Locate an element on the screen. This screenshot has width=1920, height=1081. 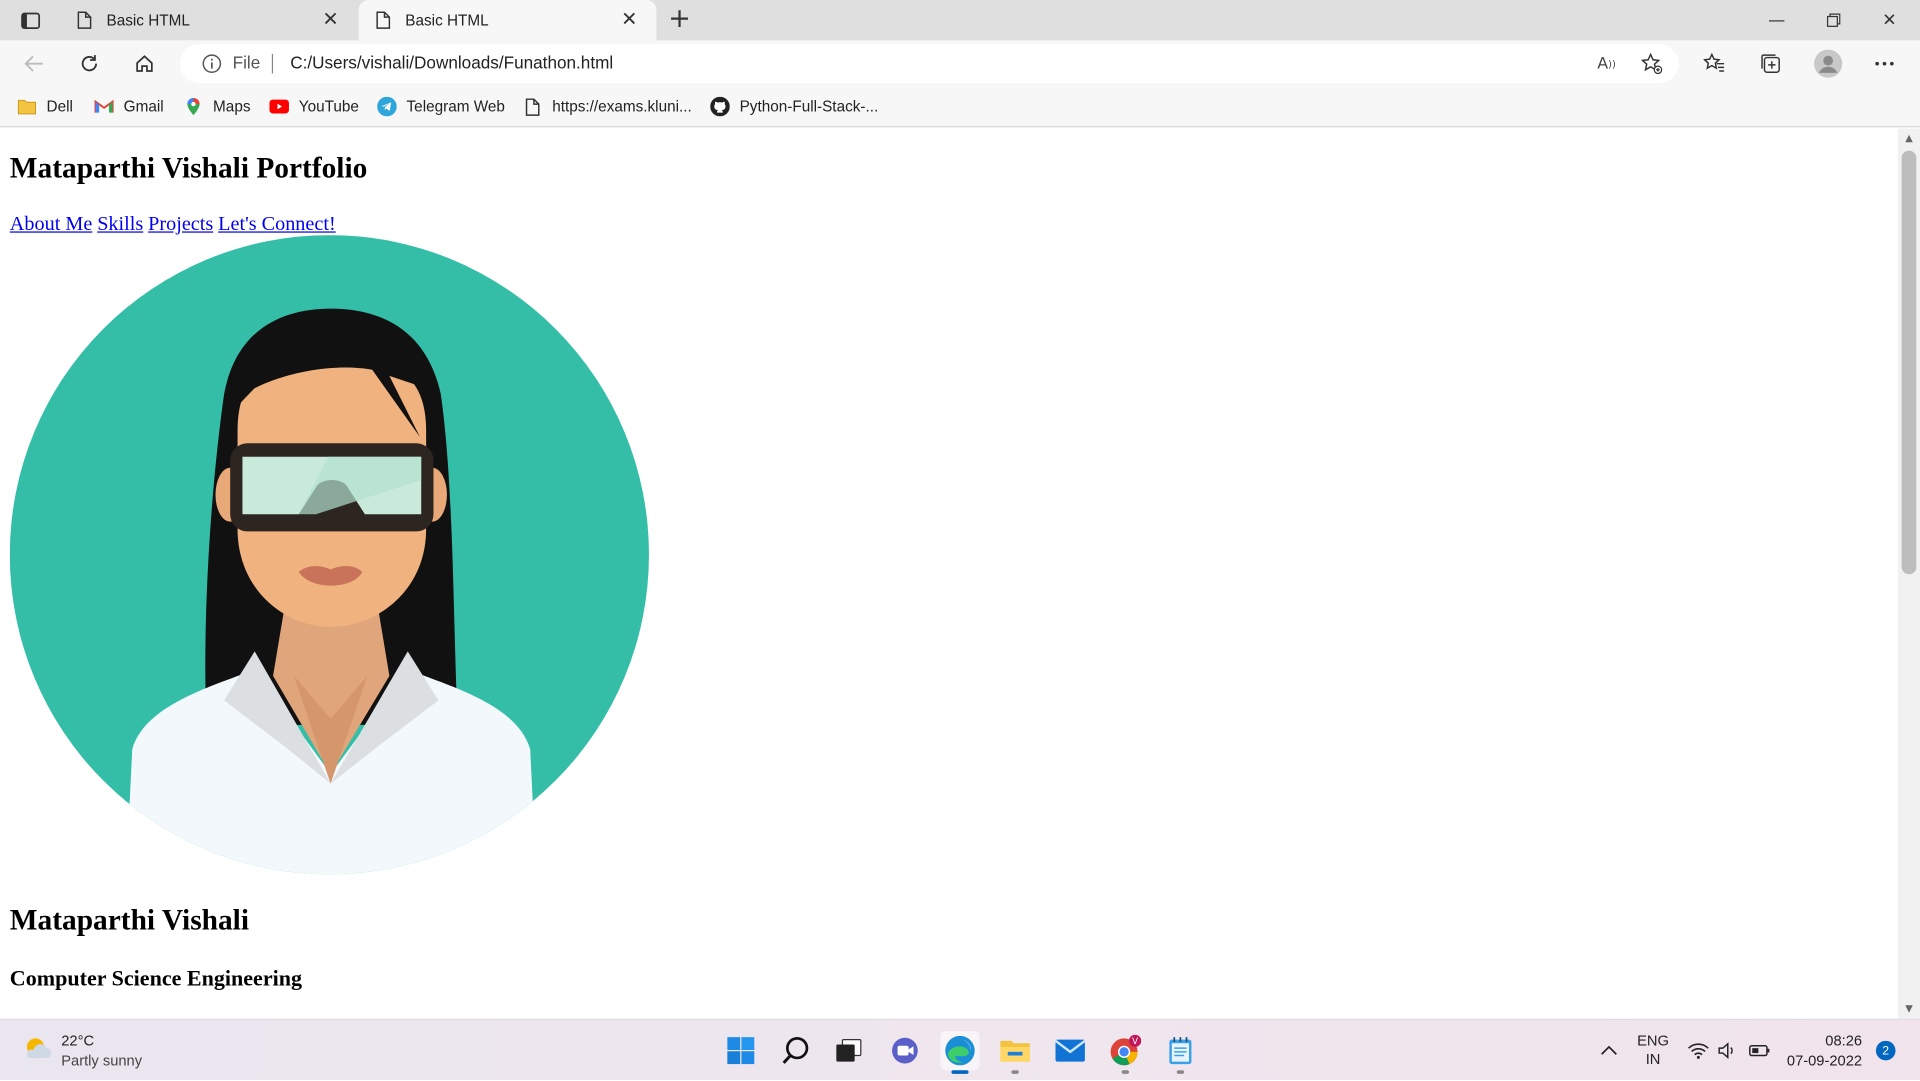
info-icon is located at coordinates (212, 66).